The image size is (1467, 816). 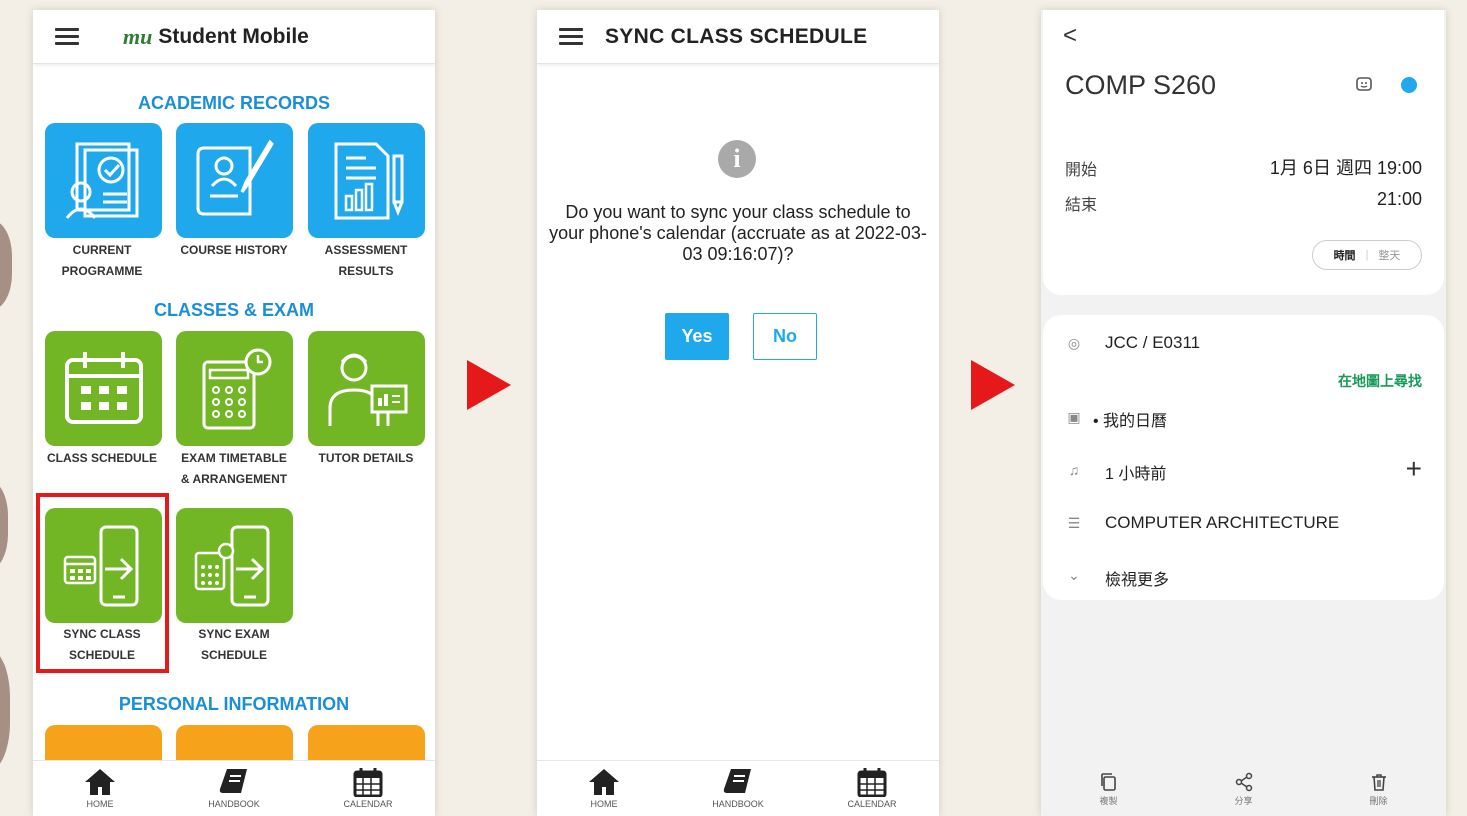 What do you see at coordinates (1409, 85) in the screenshot?
I see `event-color-dot` at bounding box center [1409, 85].